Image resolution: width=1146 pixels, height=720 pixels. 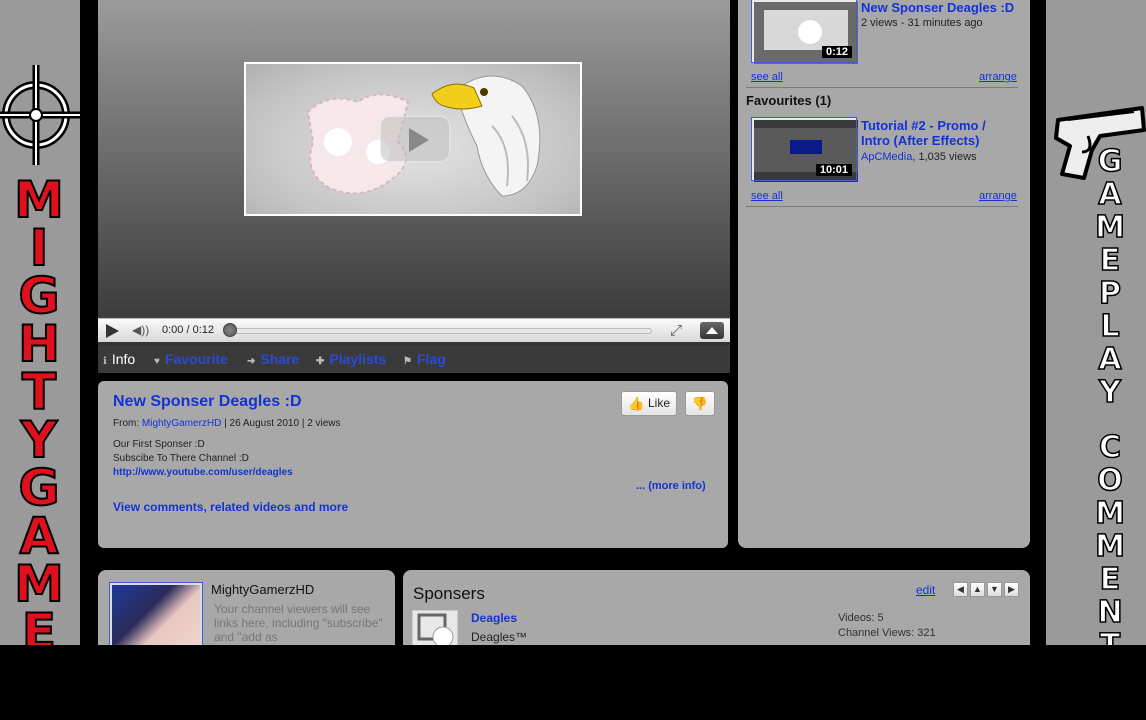 I want to click on favourite-thumbnail: 10:01, so click(x=804, y=149).